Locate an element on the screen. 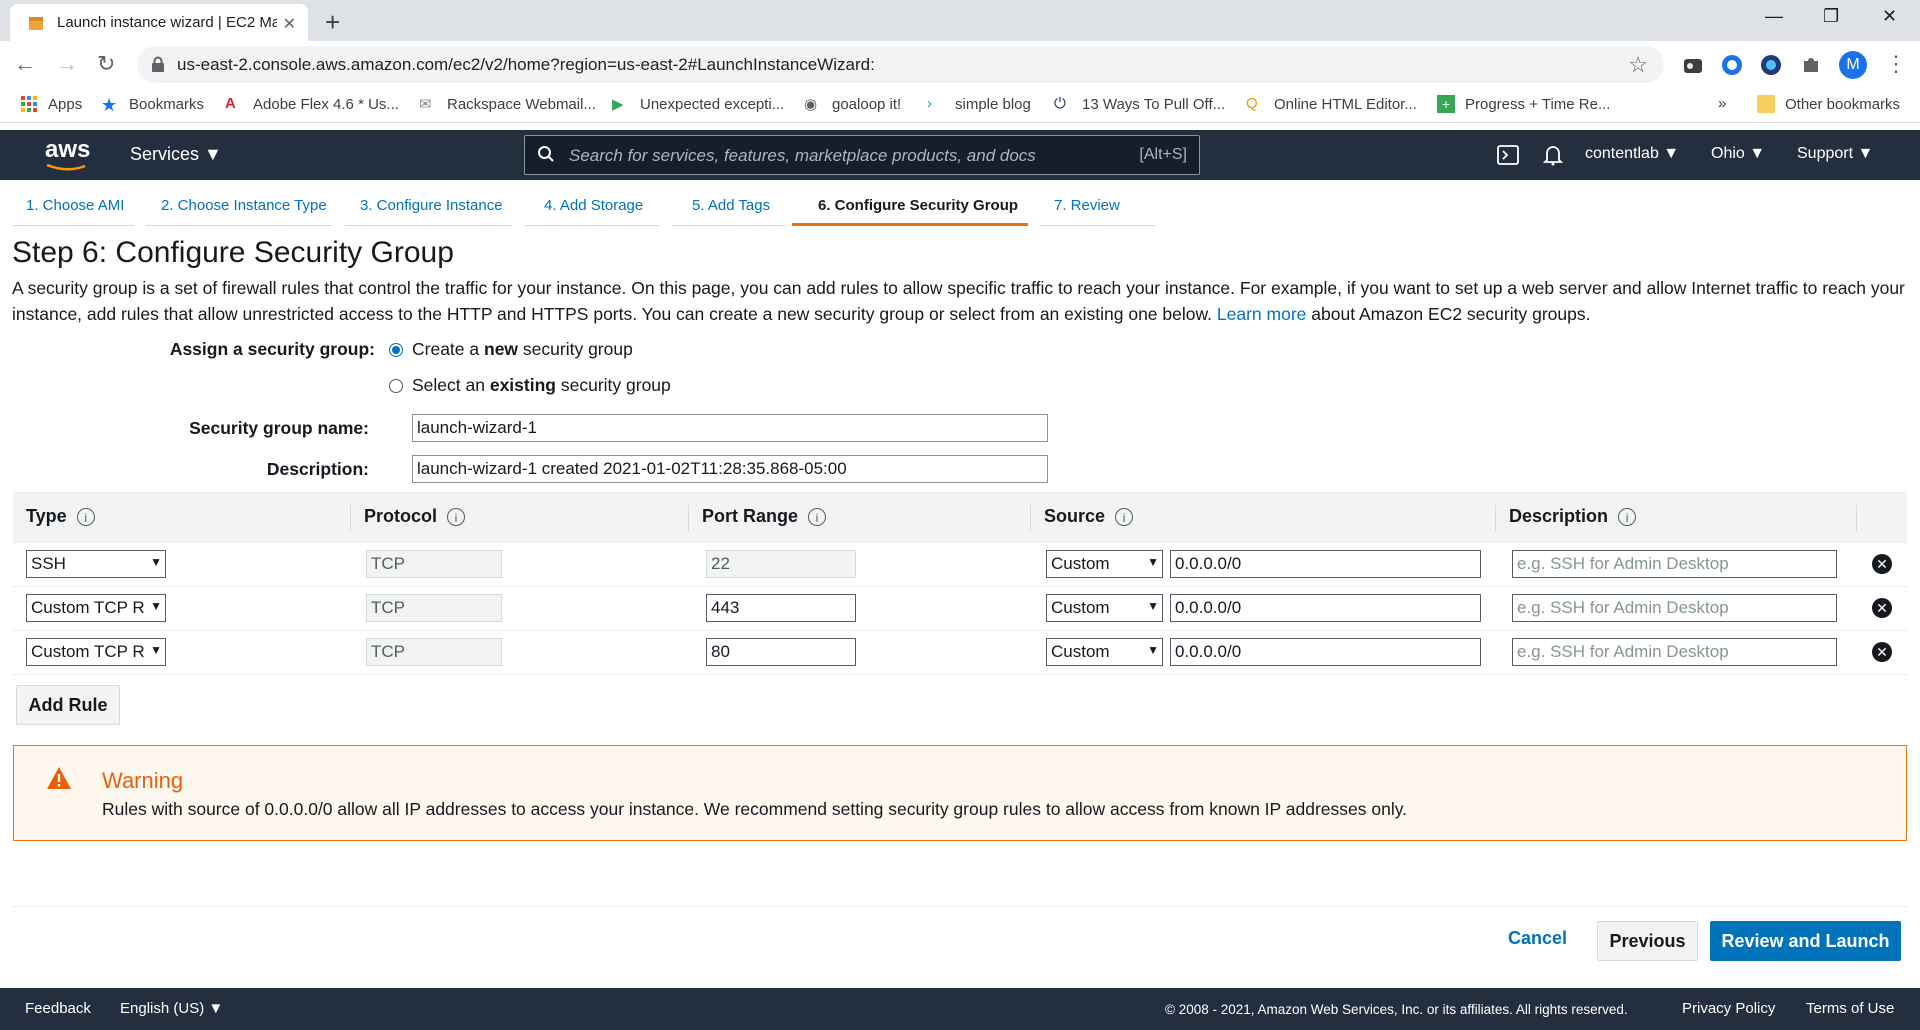 Image resolution: width=1920 pixels, height=1030 pixels. add-rule-button: Add Rule is located at coordinates (68, 705).